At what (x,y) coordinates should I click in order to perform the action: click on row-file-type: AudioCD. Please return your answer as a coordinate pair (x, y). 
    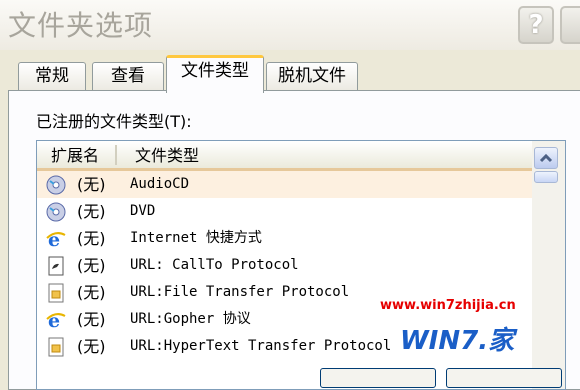
    Looking at the image, I should click on (160, 184).